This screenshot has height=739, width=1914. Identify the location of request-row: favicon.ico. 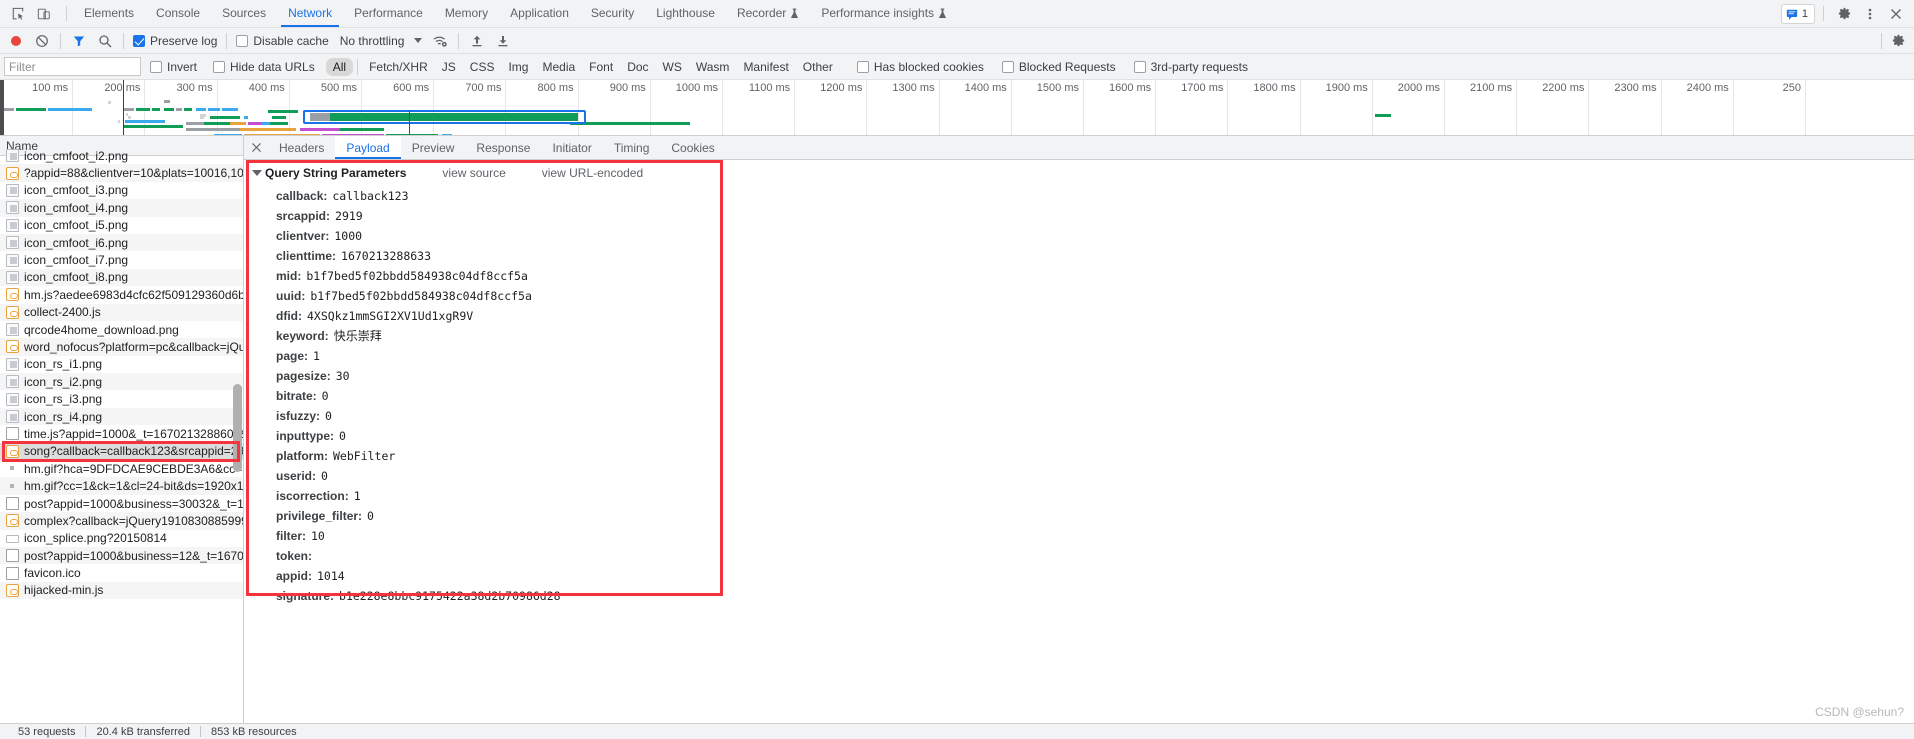
(121, 572).